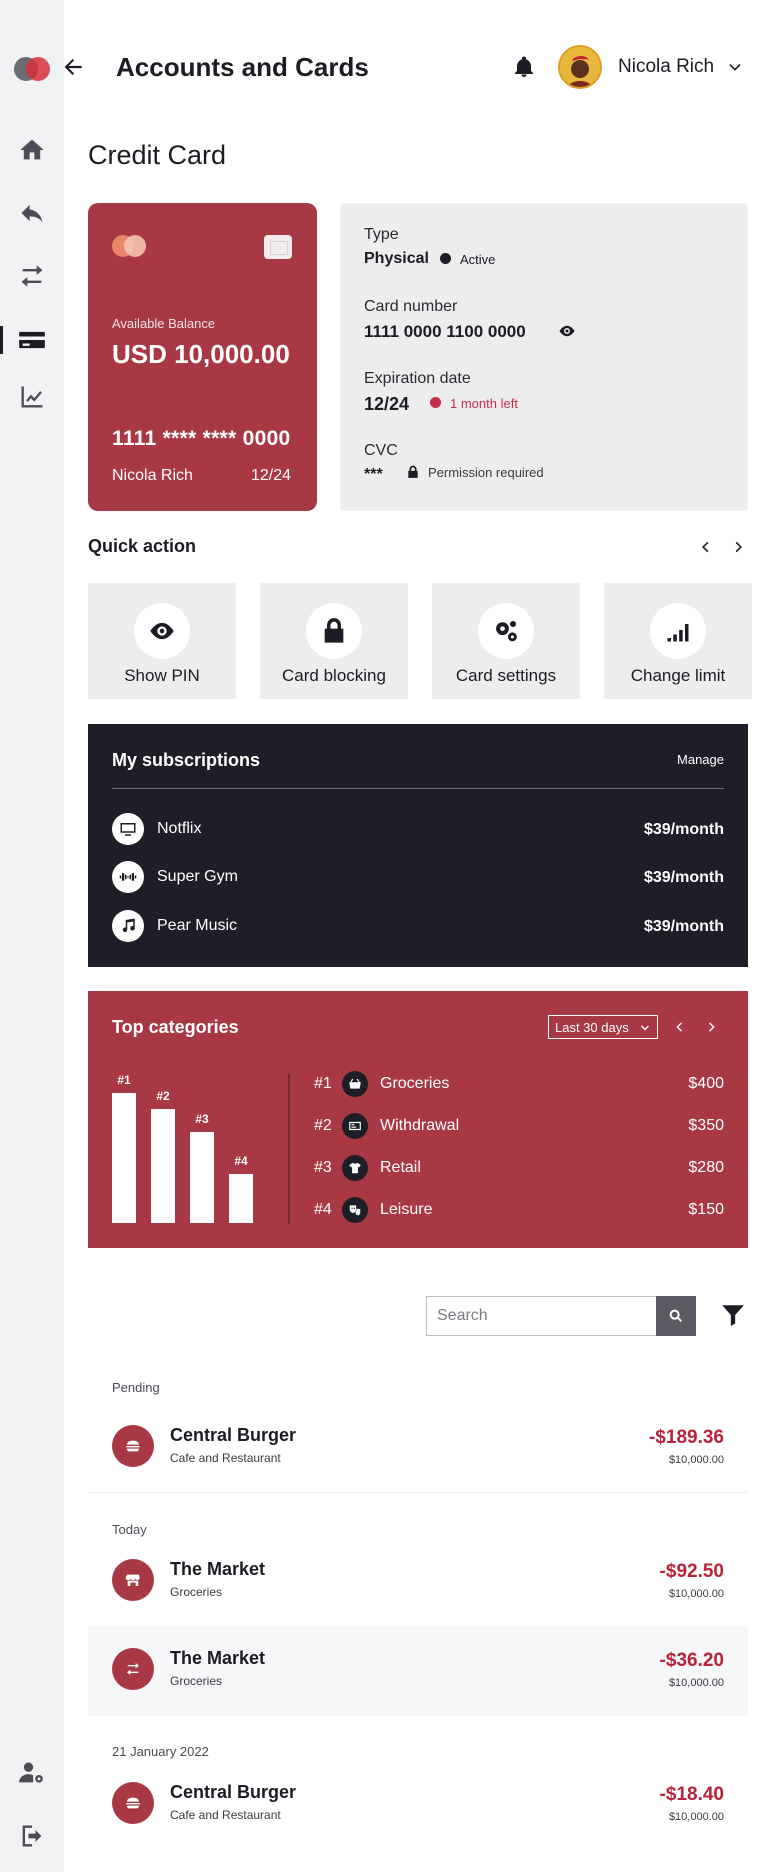  Describe the element at coordinates (519, 1085) in the screenshot. I see `category-row: #1 Groceries $400` at that location.